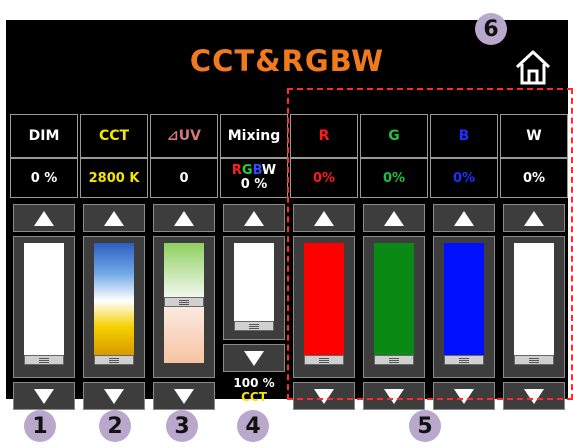 This screenshot has height=448, width=573. Describe the element at coordinates (253, 426) in the screenshot. I see `callout-badge-4: 4` at that location.